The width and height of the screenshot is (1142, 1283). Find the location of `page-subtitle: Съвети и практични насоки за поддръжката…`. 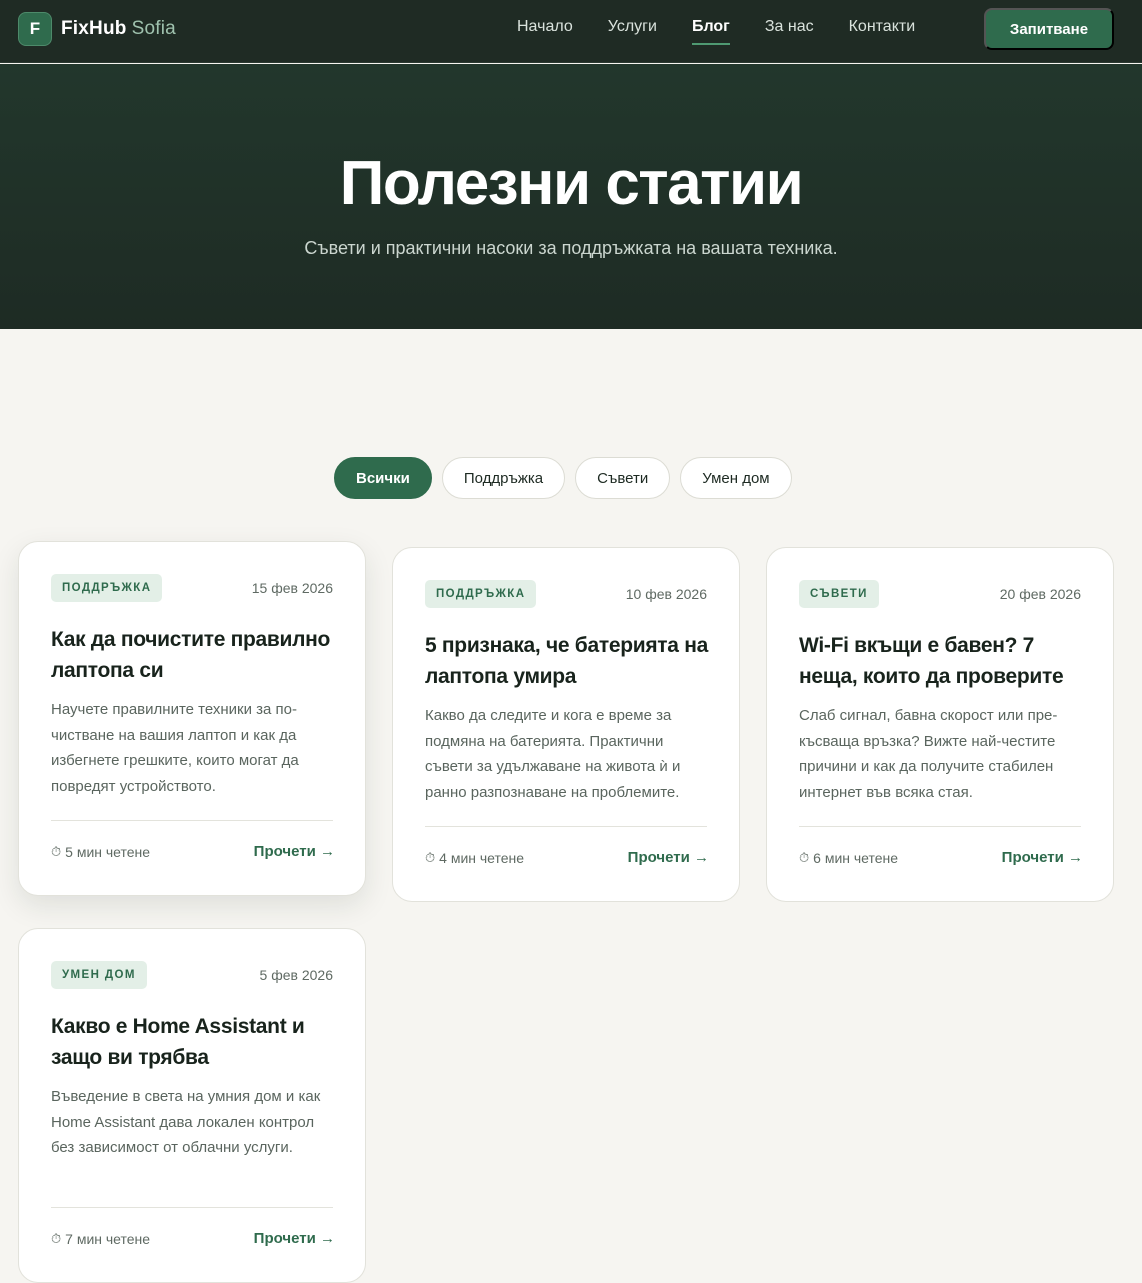

page-subtitle: Съвети и практични насоки за поддръжката… is located at coordinates (571, 248).